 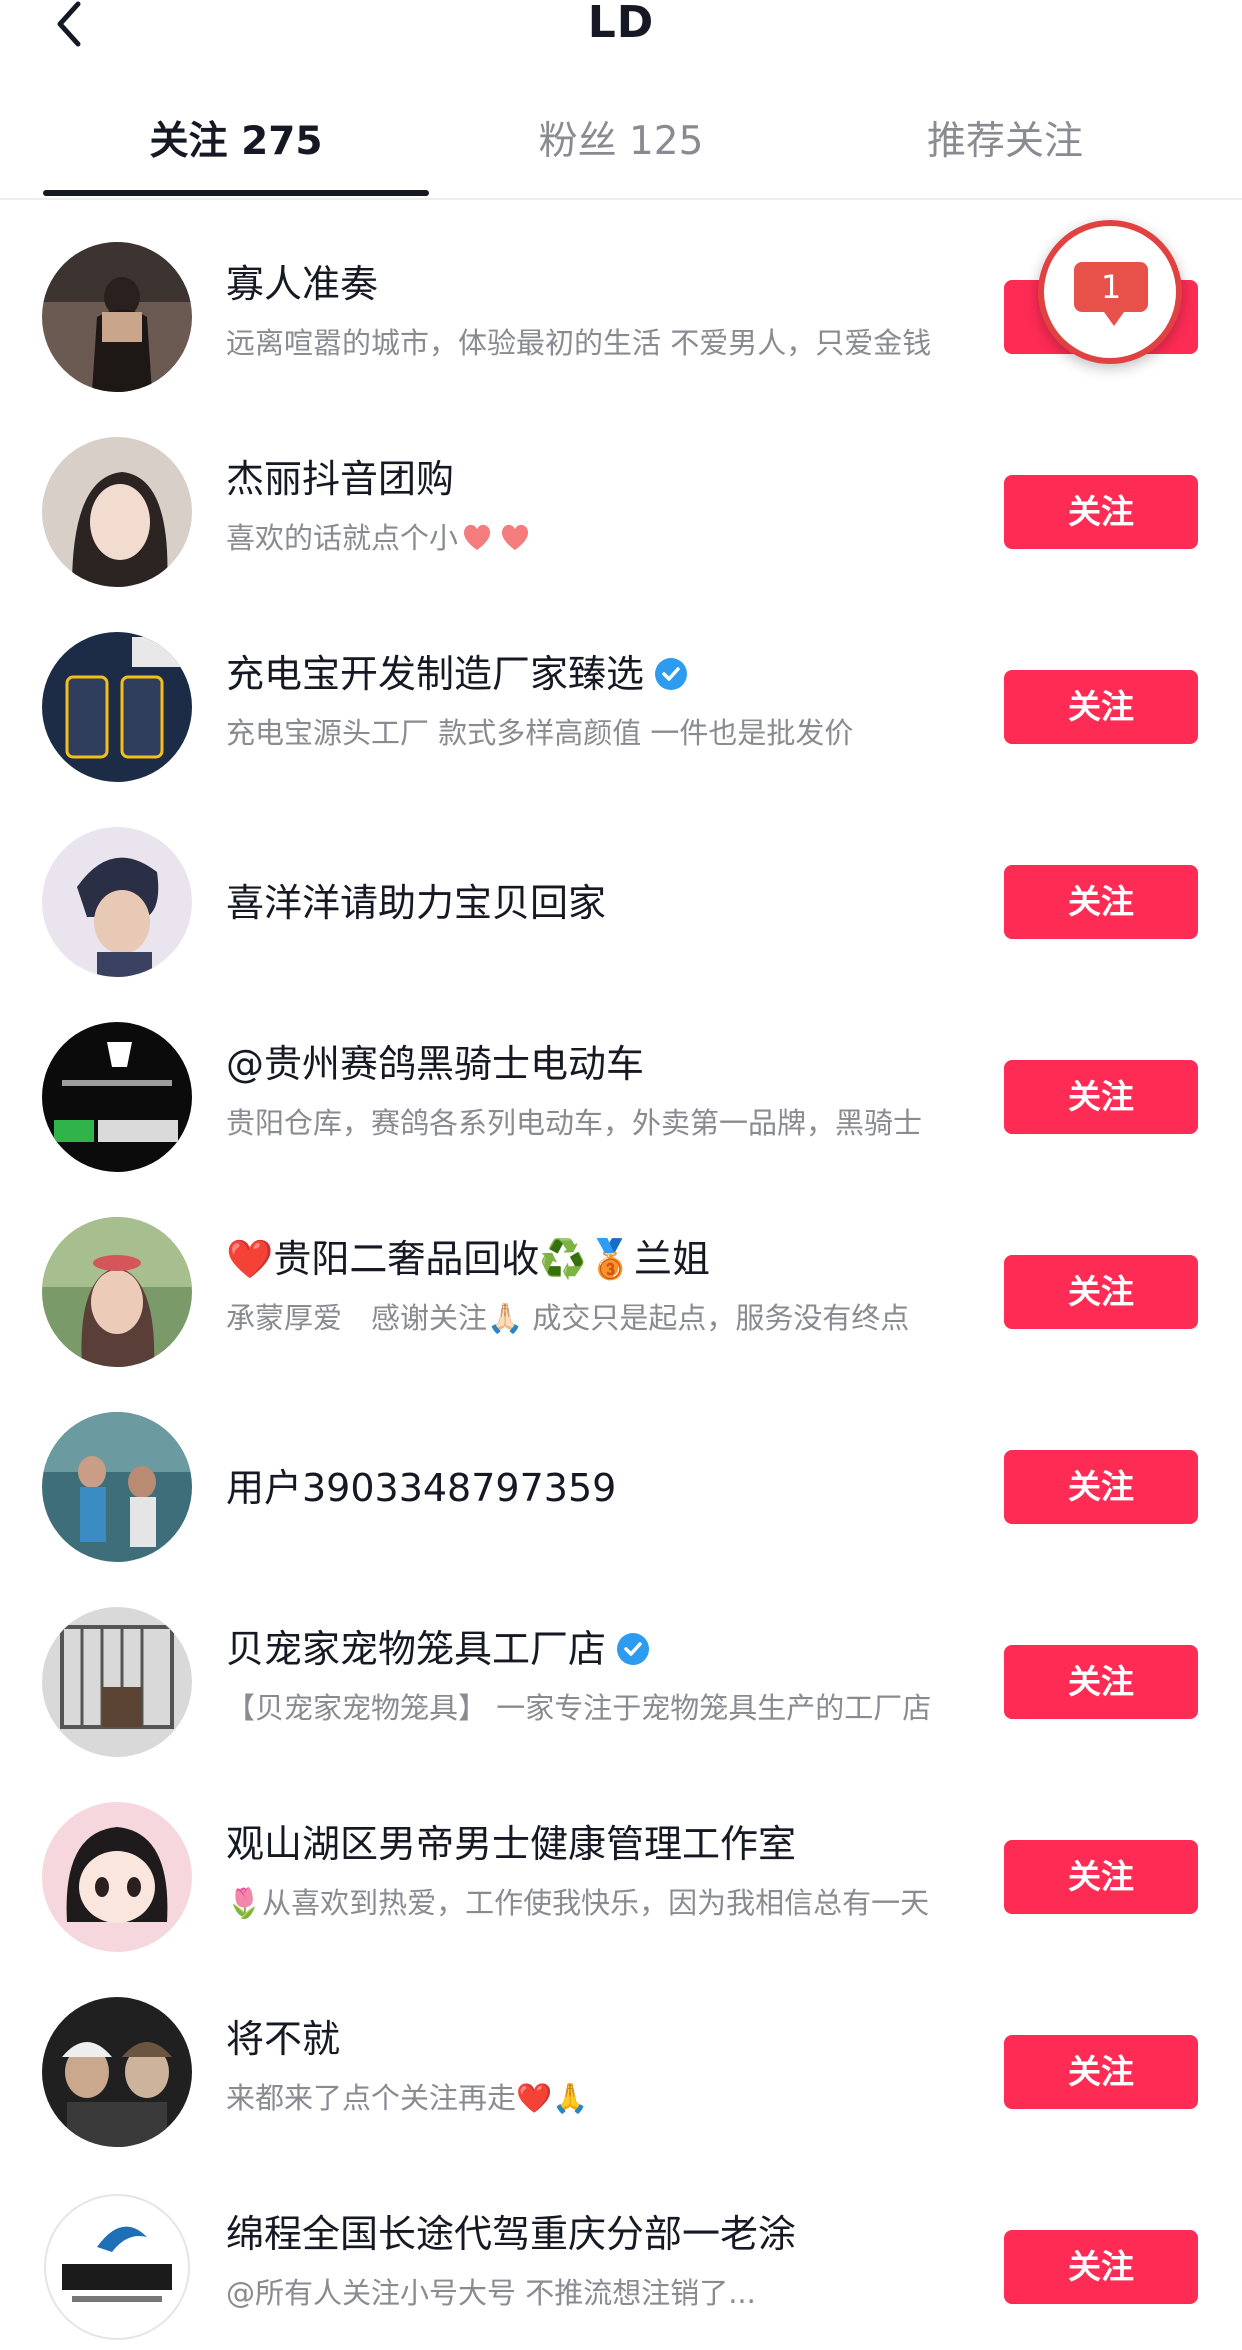 I want to click on user-name: ❤️贵阳二奢品回收♻️🥉兰姐, so click(x=596, y=1259).